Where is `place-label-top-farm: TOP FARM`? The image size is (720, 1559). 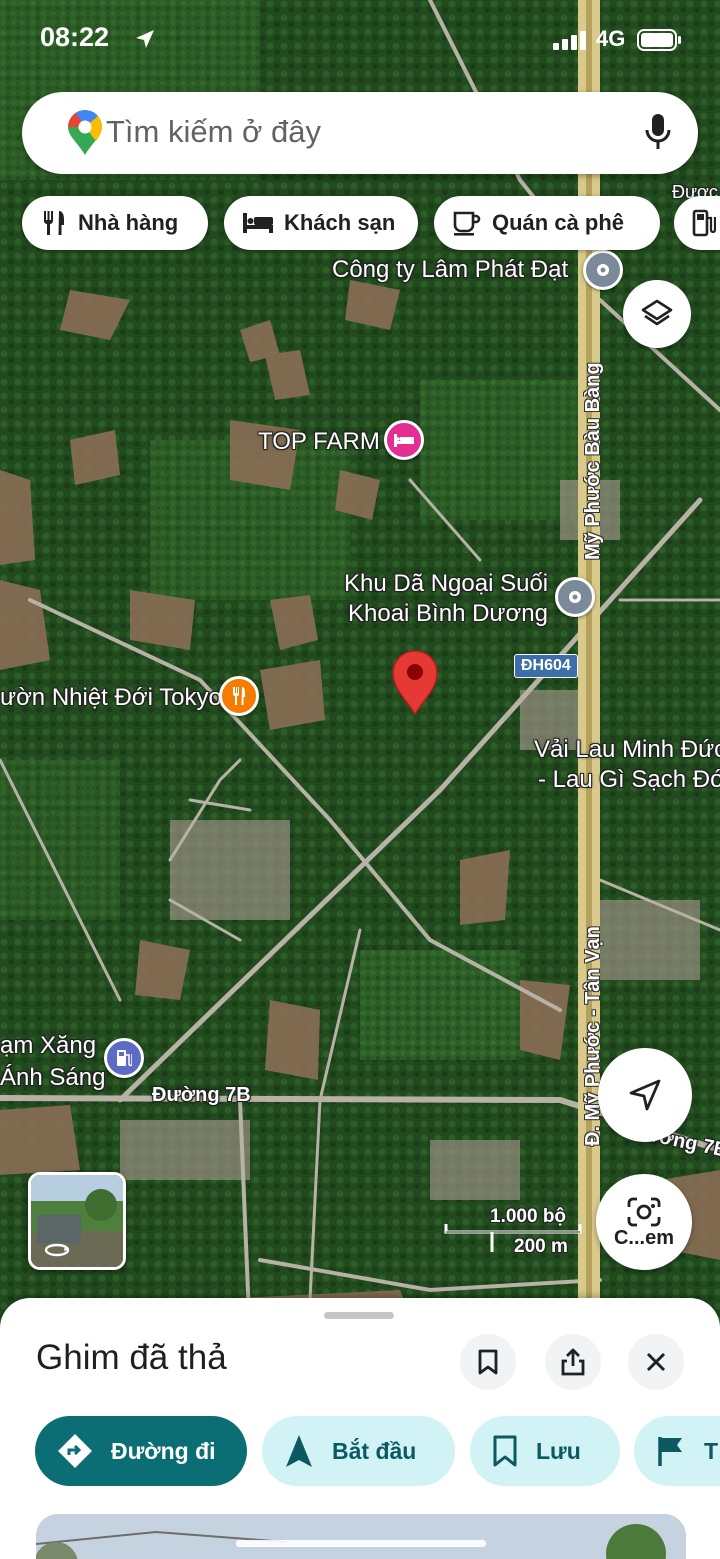
place-label-top-farm: TOP FARM is located at coordinates (319, 442).